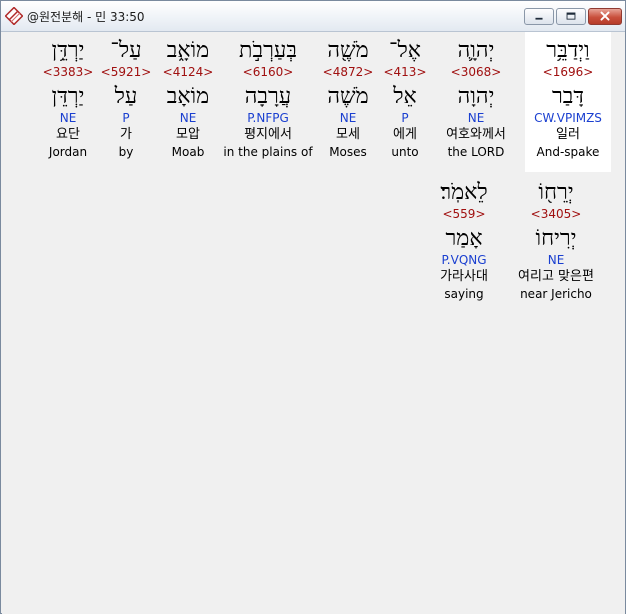 Image resolution: width=626 pixels, height=614 pixels. I want to click on hebrew-lemma: מוֹאָב, so click(188, 96).